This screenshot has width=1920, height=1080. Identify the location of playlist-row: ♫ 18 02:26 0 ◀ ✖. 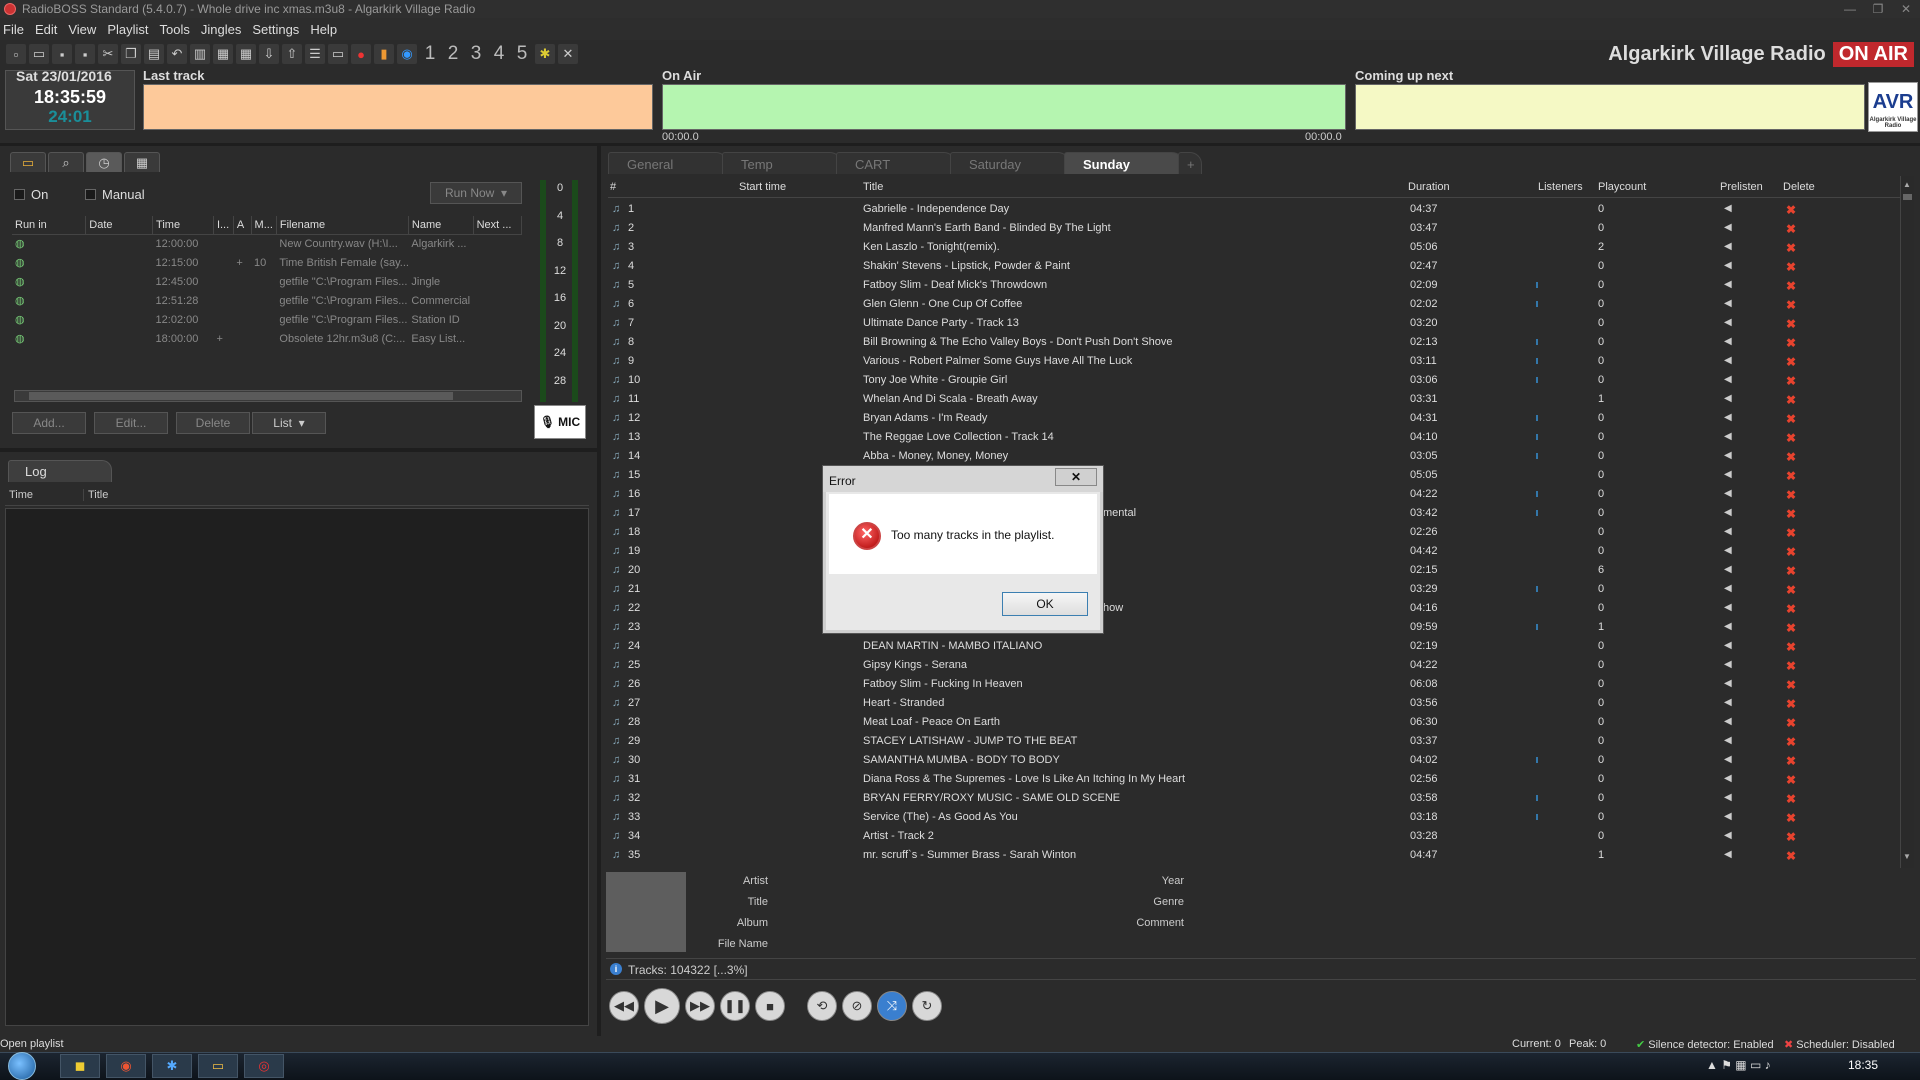
(1253, 532).